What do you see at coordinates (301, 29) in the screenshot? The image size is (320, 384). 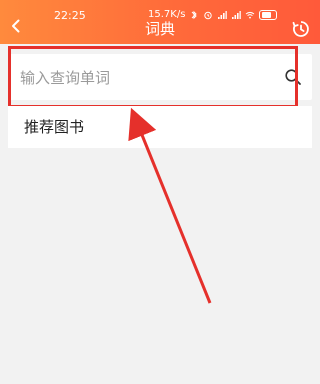 I see `history-icon` at bounding box center [301, 29].